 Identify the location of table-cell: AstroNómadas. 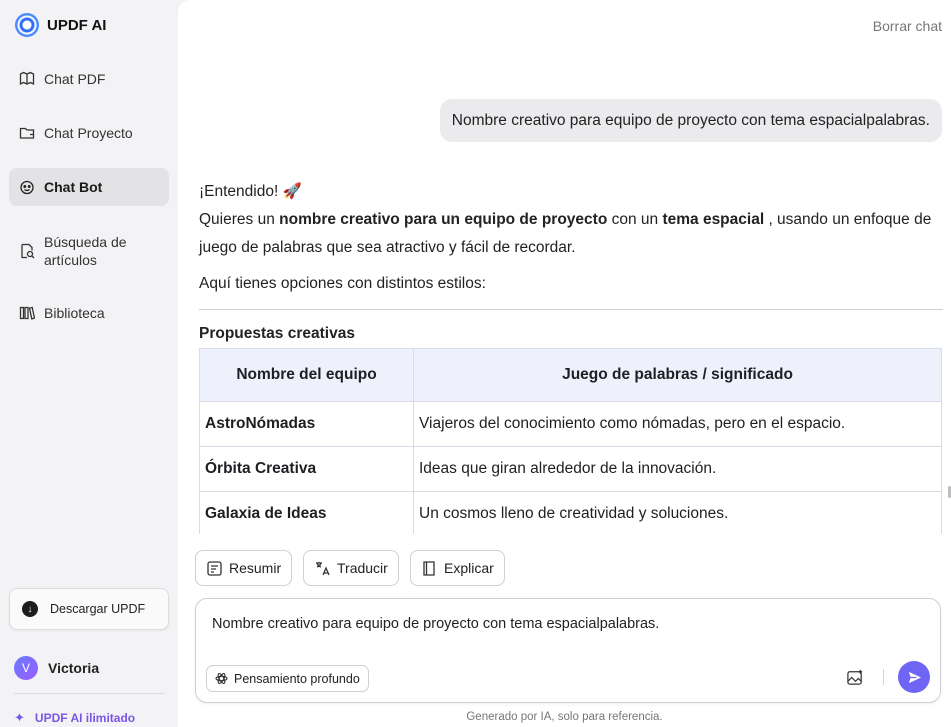
(306, 424).